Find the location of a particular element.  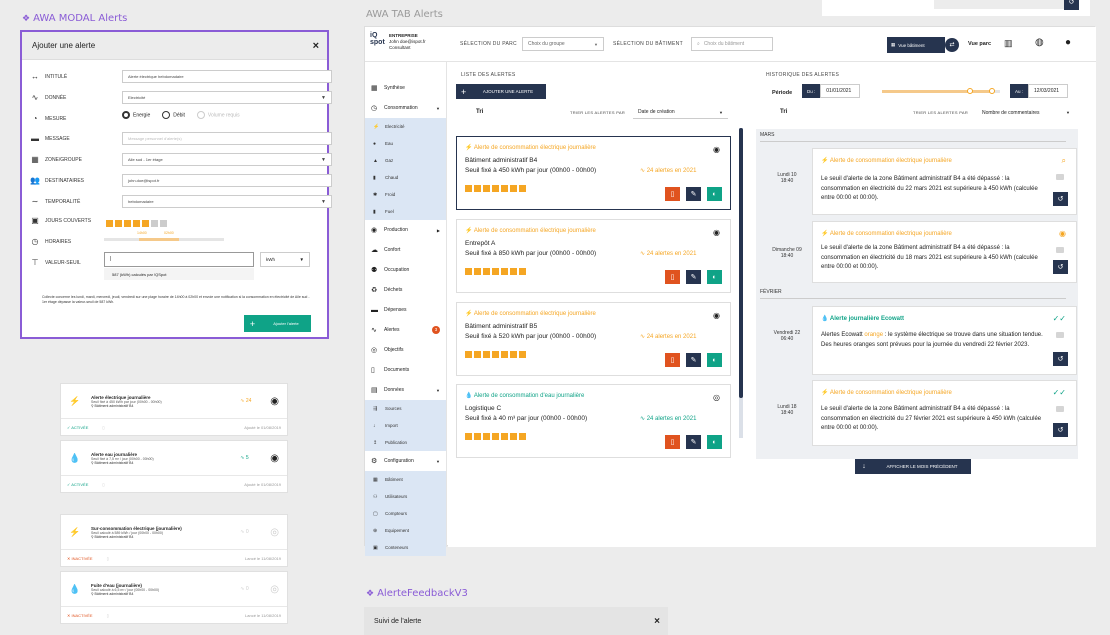

sidebar-sub-sources: ⇶ Sources is located at coordinates (405, 408).